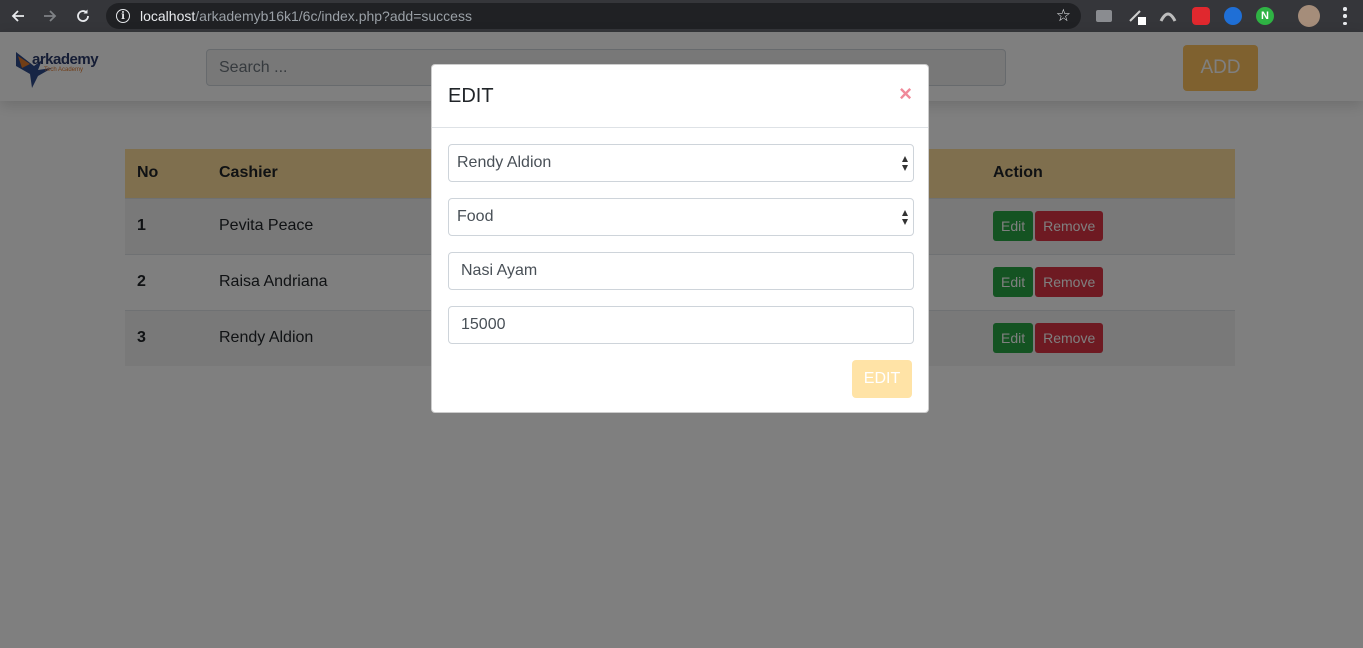 Image resolution: width=1363 pixels, height=648 pixels. Describe the element at coordinates (168, 16) in the screenshot. I see `url-host: localhost` at that location.